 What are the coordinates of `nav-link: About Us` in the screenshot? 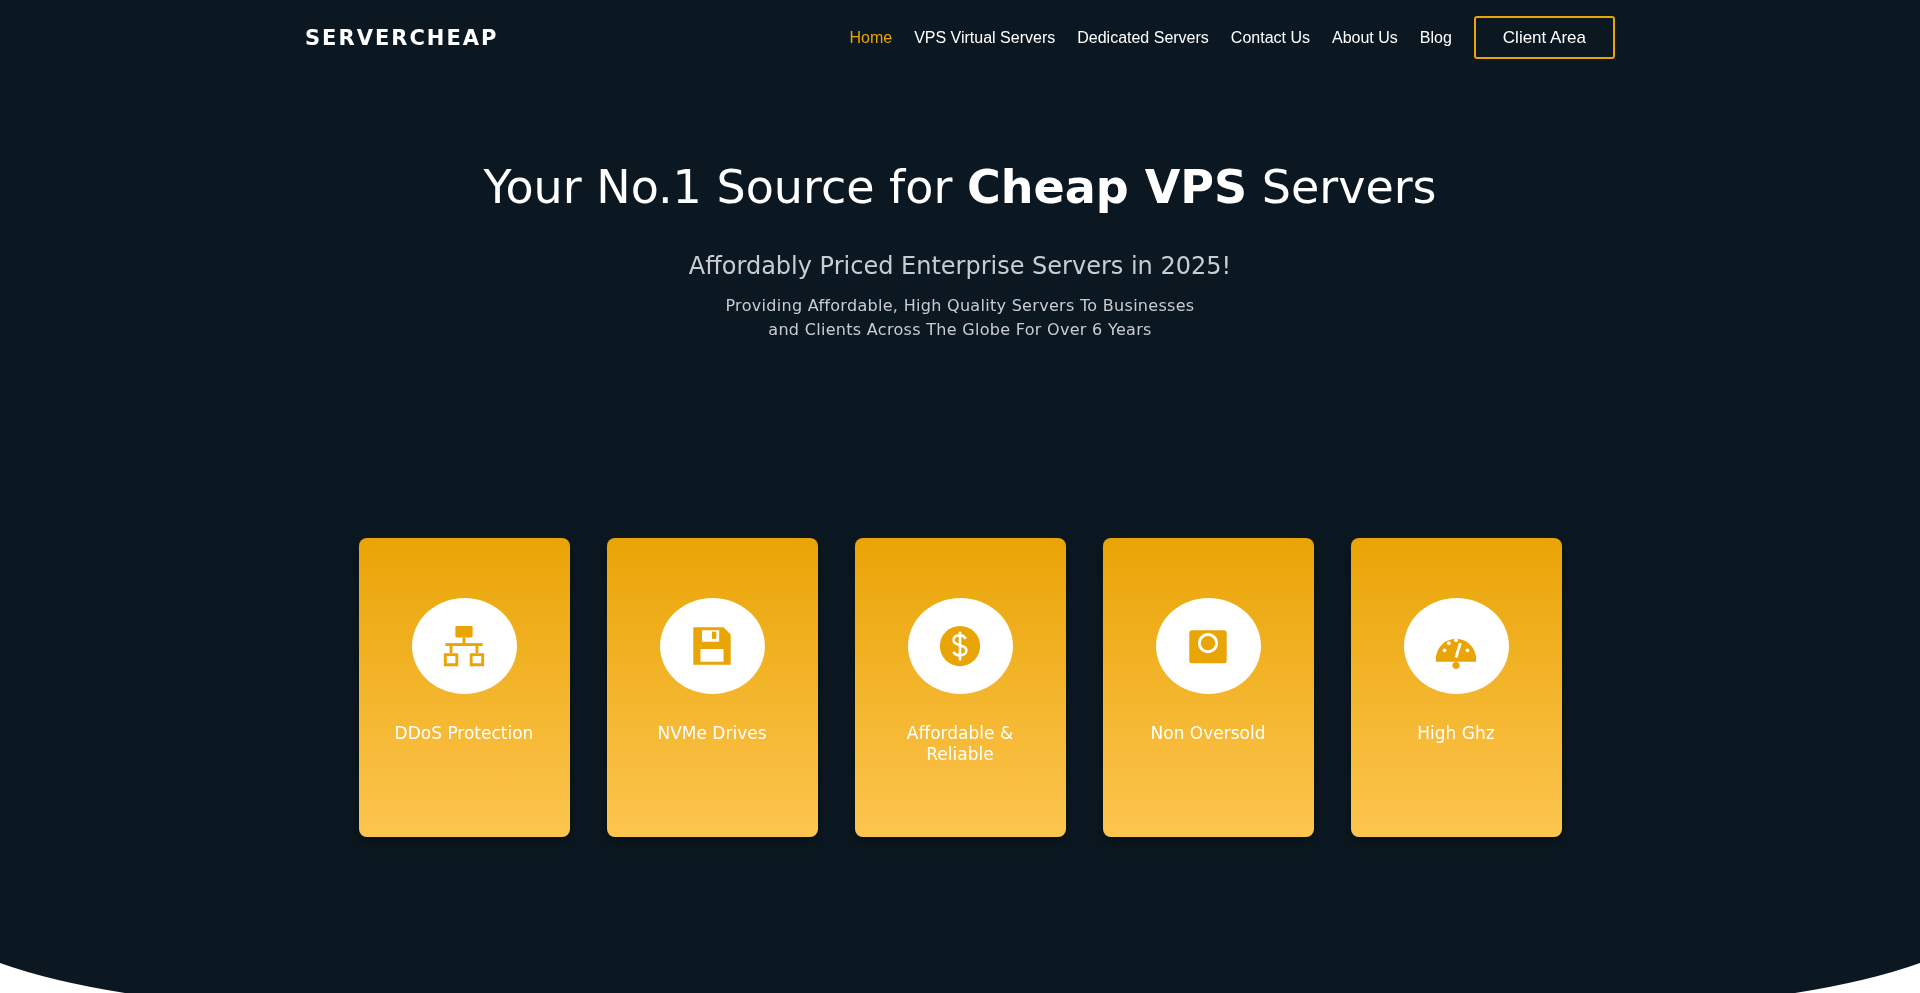 It's located at (1365, 37).